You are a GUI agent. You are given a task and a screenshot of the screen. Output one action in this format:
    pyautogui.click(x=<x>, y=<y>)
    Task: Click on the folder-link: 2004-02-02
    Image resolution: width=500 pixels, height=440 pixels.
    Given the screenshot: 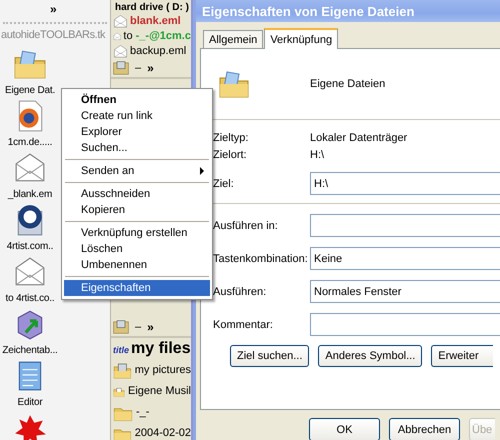 What is the action you would take?
    pyautogui.click(x=162, y=433)
    